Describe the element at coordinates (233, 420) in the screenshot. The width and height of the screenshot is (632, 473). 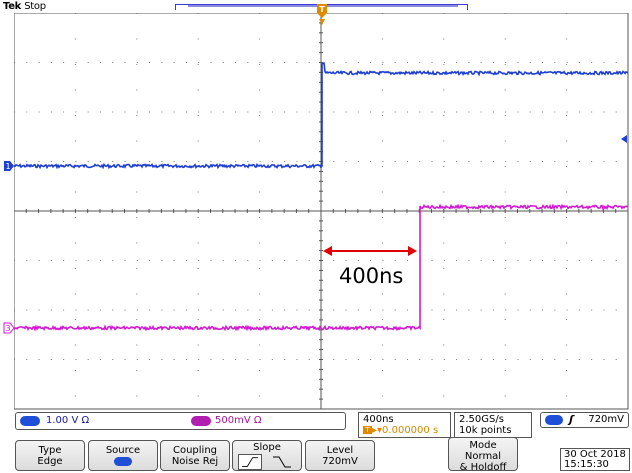
I see `ch3-scale-value: 500mV` at that location.